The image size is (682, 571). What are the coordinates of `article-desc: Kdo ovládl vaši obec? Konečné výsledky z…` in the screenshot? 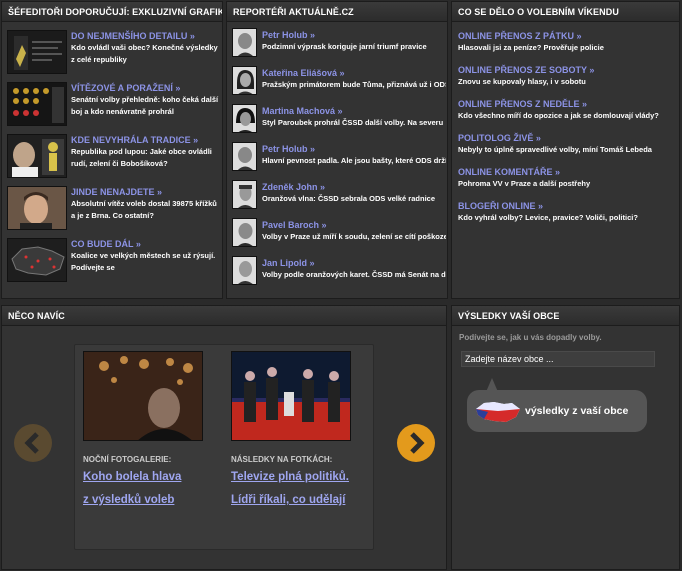 It's located at (144, 53).